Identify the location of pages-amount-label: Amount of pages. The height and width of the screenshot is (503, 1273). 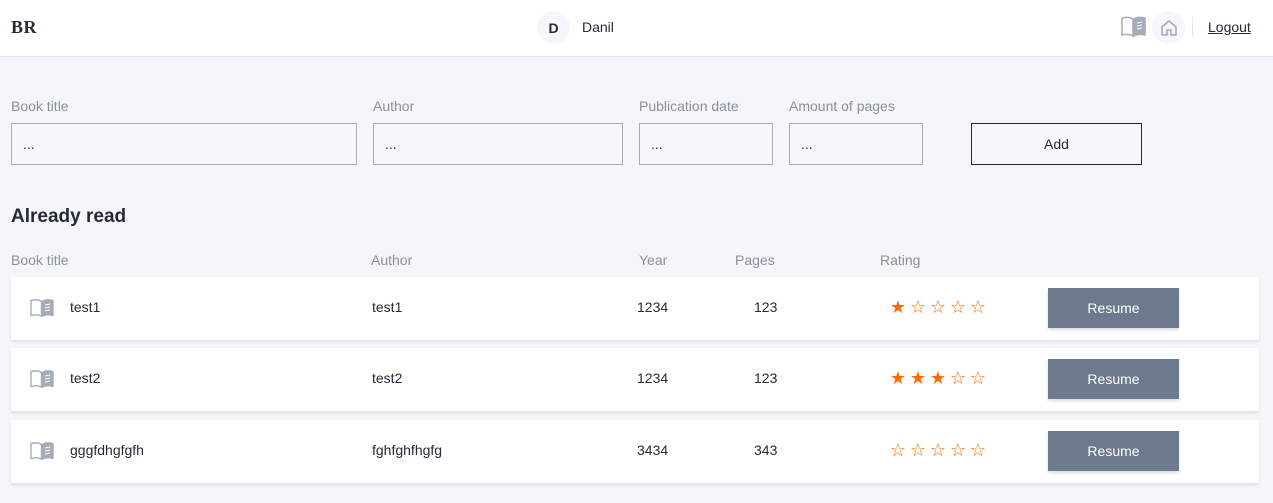
(842, 106).